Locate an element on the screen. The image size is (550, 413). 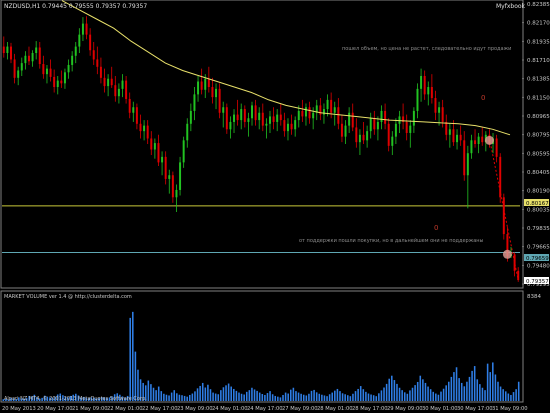
marker-label-2: 0 is located at coordinates (436, 228).